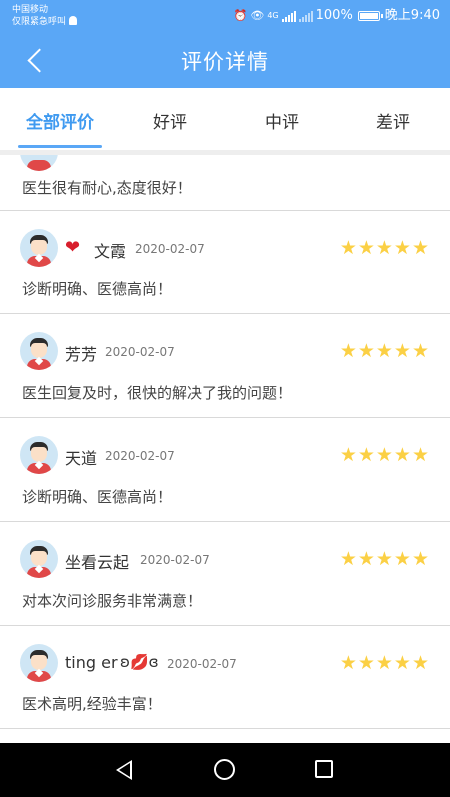  I want to click on review-content: 医术高明,经验丰富！, so click(92, 704).